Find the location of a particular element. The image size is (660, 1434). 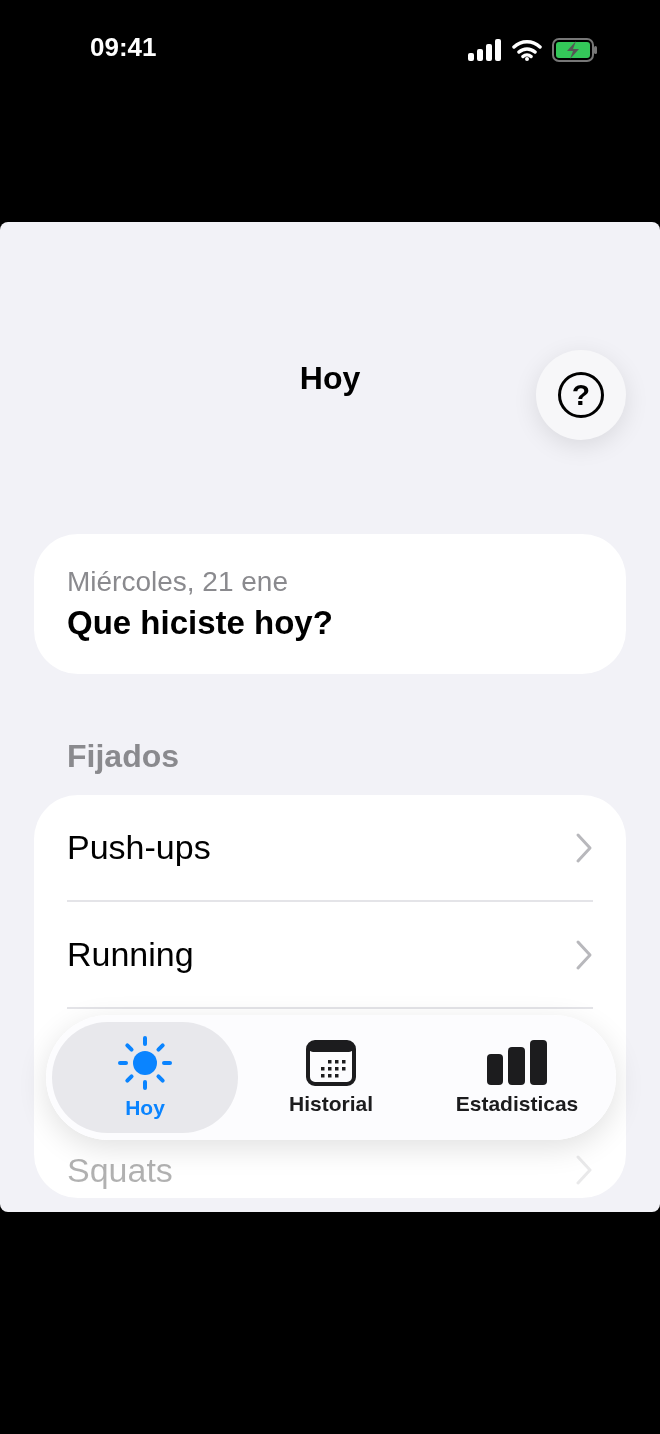

bar-chart-icon is located at coordinates (517, 1062).